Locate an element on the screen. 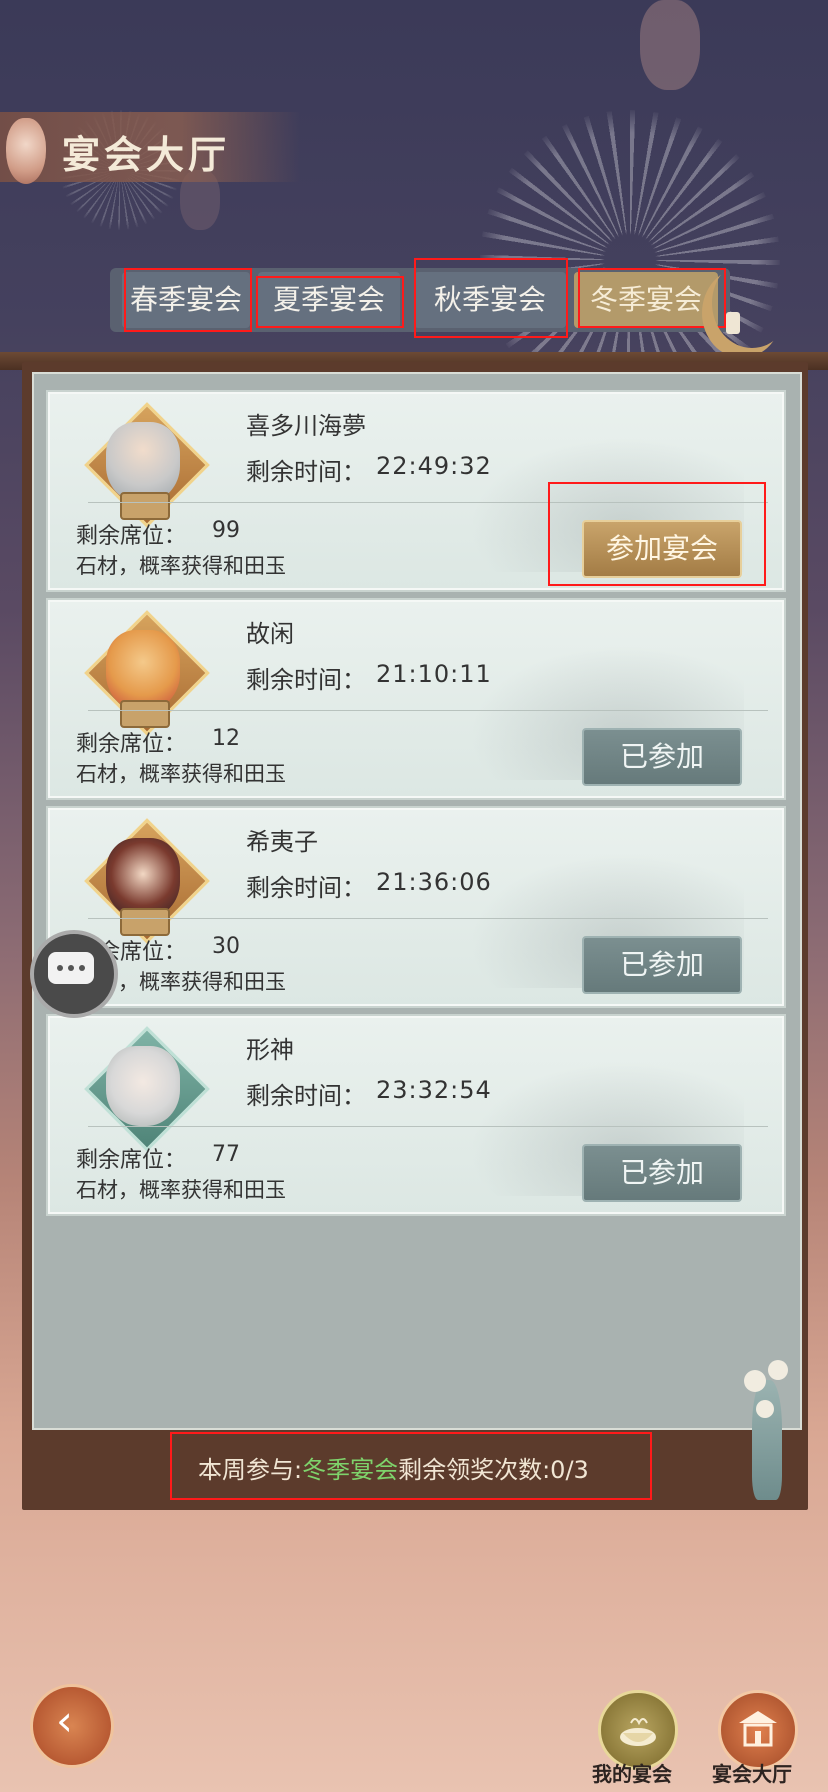 The image size is (828, 1792). seat-count: 99 is located at coordinates (226, 530).